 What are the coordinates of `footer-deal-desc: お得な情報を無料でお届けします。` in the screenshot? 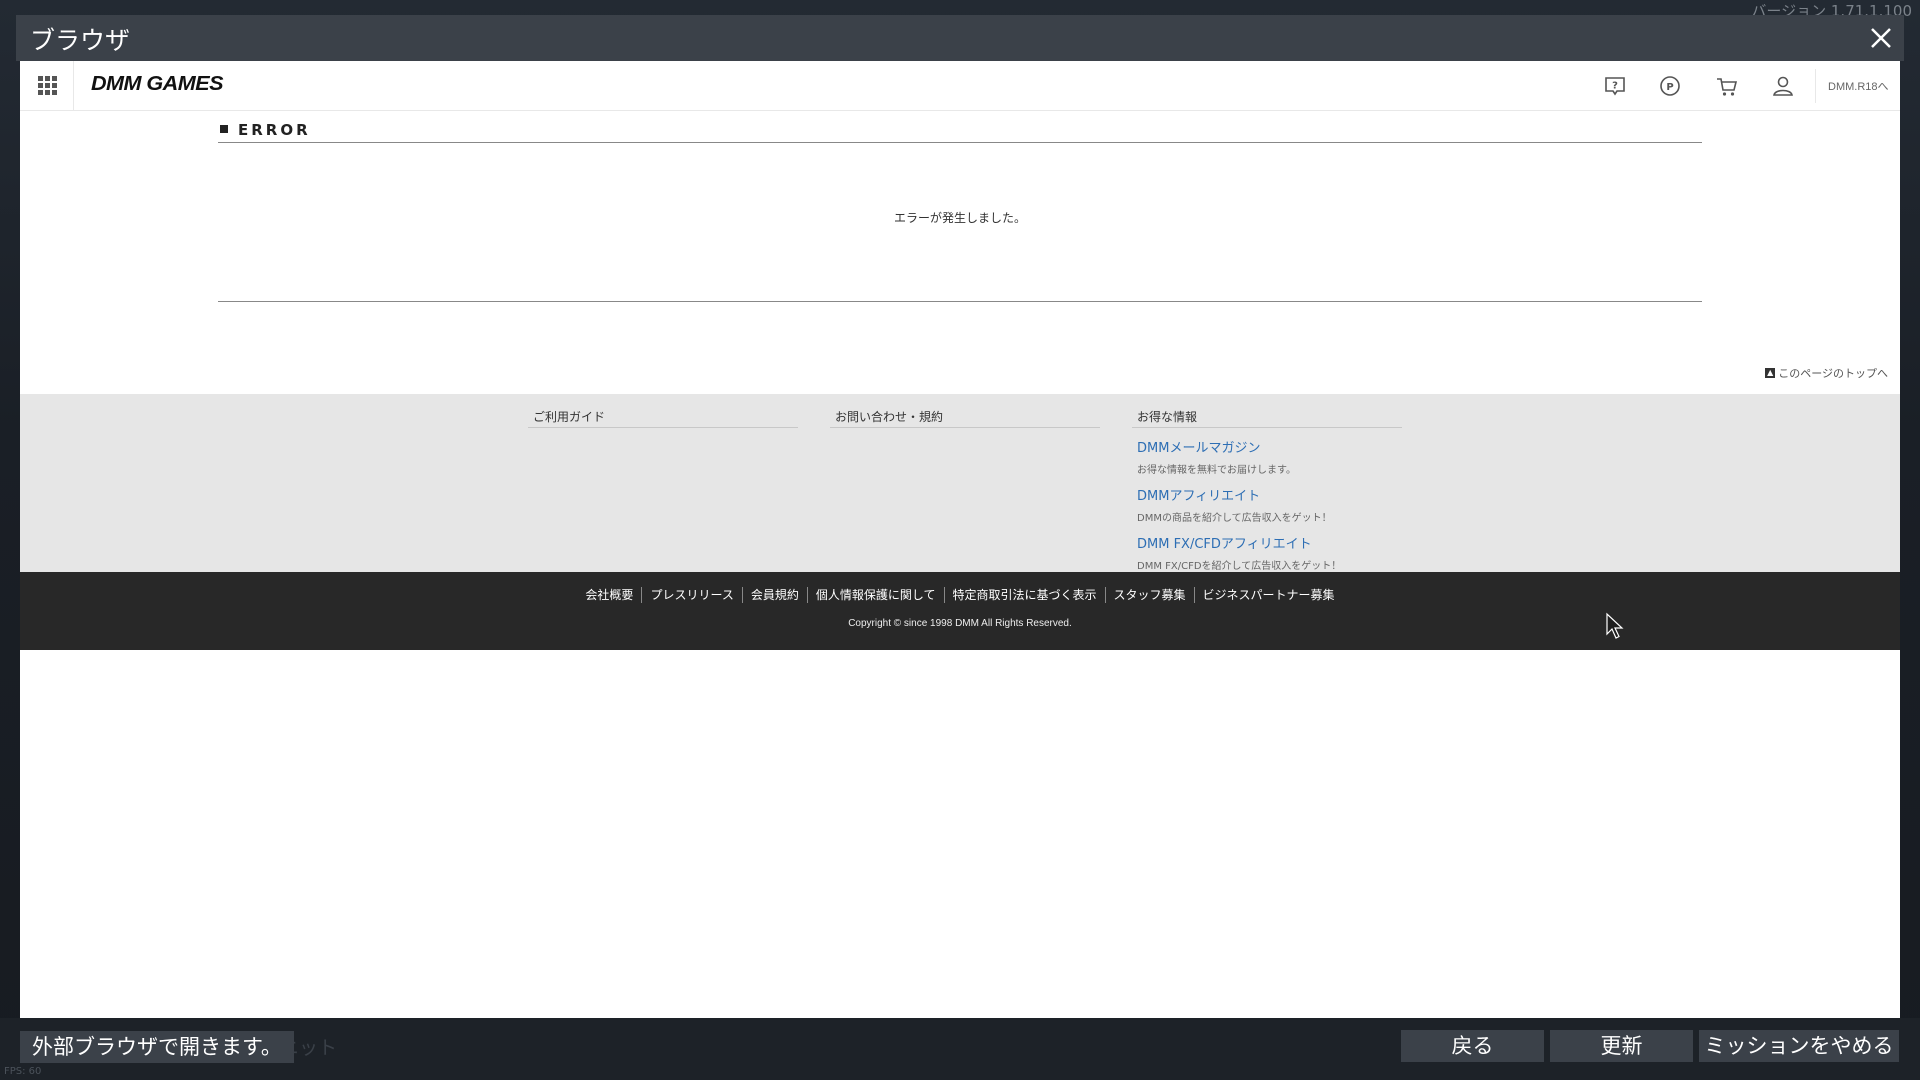 It's located at (1216, 470).